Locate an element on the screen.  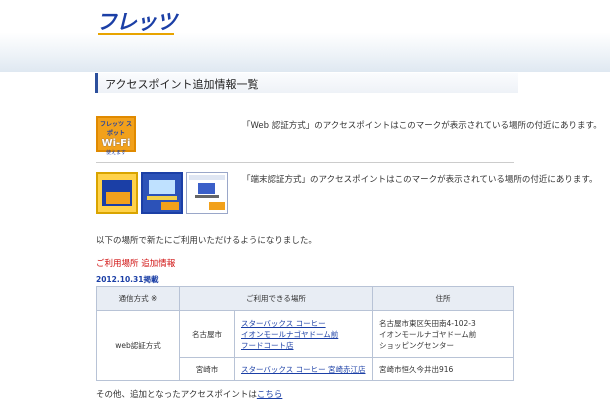
city-cell: 名古屋市 is located at coordinates (207, 334).